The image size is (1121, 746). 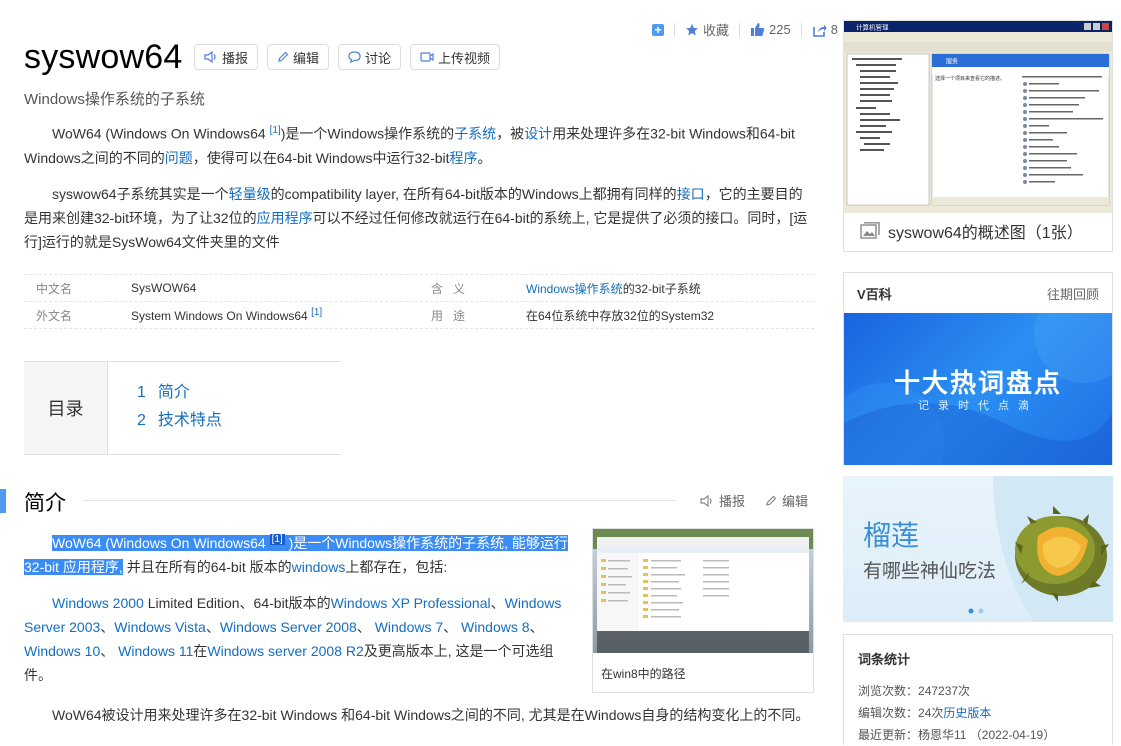 I want to click on report-button: 播报, so click(x=226, y=57).